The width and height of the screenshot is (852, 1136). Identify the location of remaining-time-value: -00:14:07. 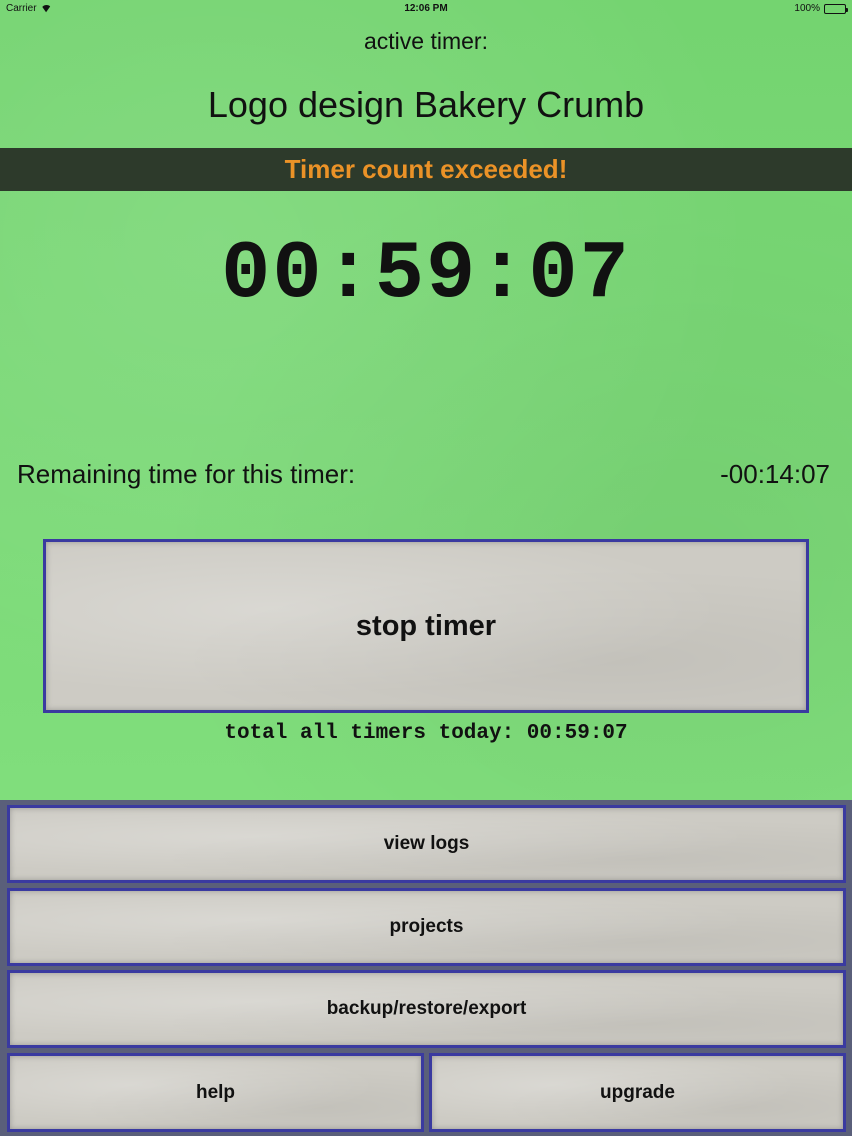
(775, 474).